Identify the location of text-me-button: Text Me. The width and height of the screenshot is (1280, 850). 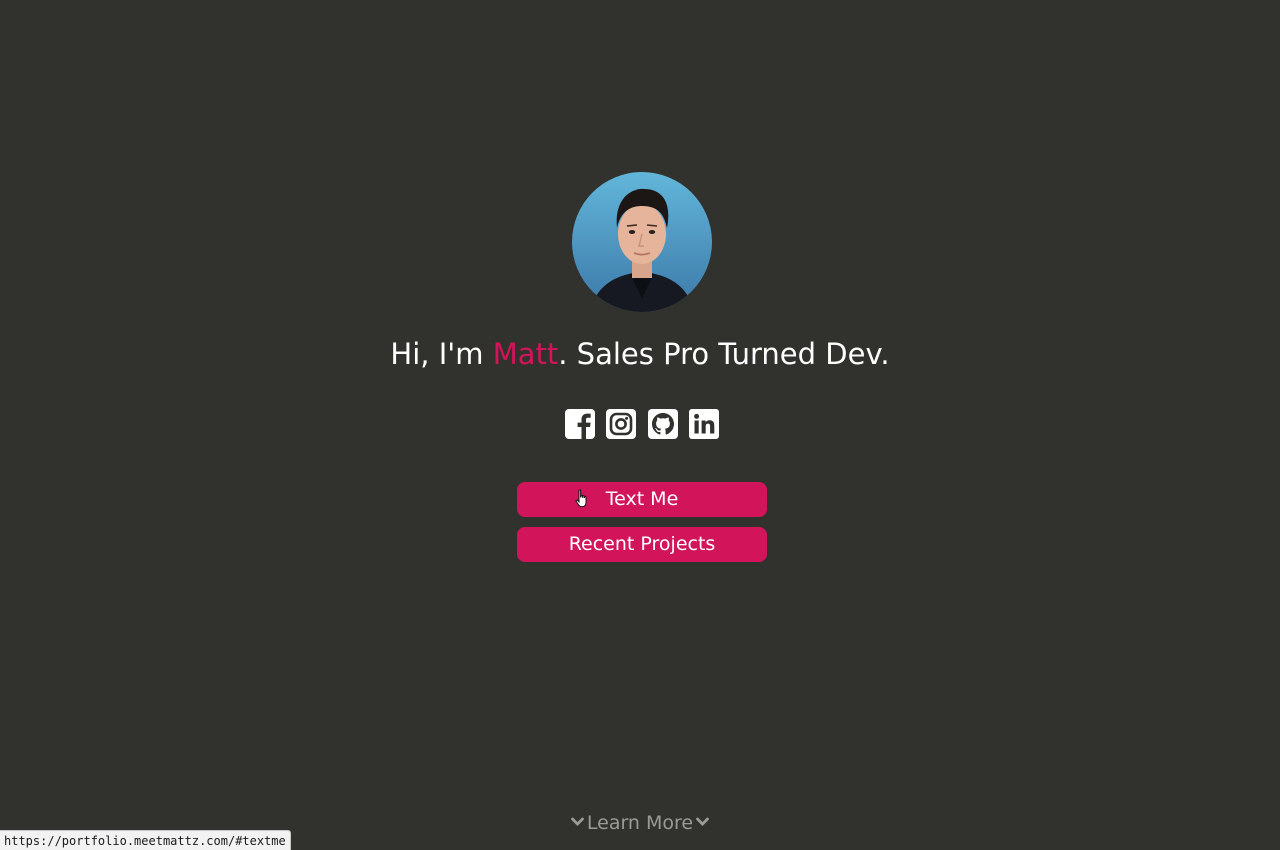
(642, 499).